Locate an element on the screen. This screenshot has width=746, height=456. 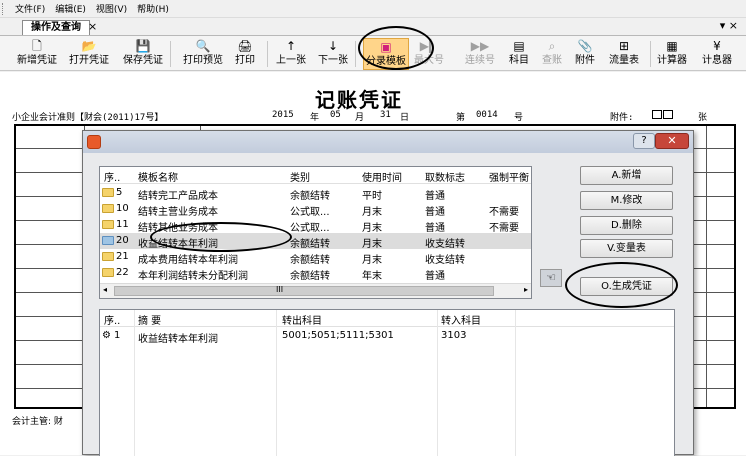
add-template-button: A.新增 is located at coordinates (626, 175).